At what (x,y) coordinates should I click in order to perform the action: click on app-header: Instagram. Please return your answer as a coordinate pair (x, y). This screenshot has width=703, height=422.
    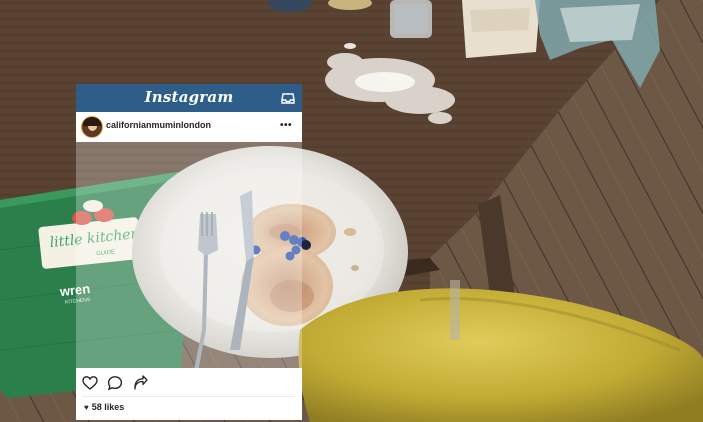
    Looking at the image, I should click on (189, 98).